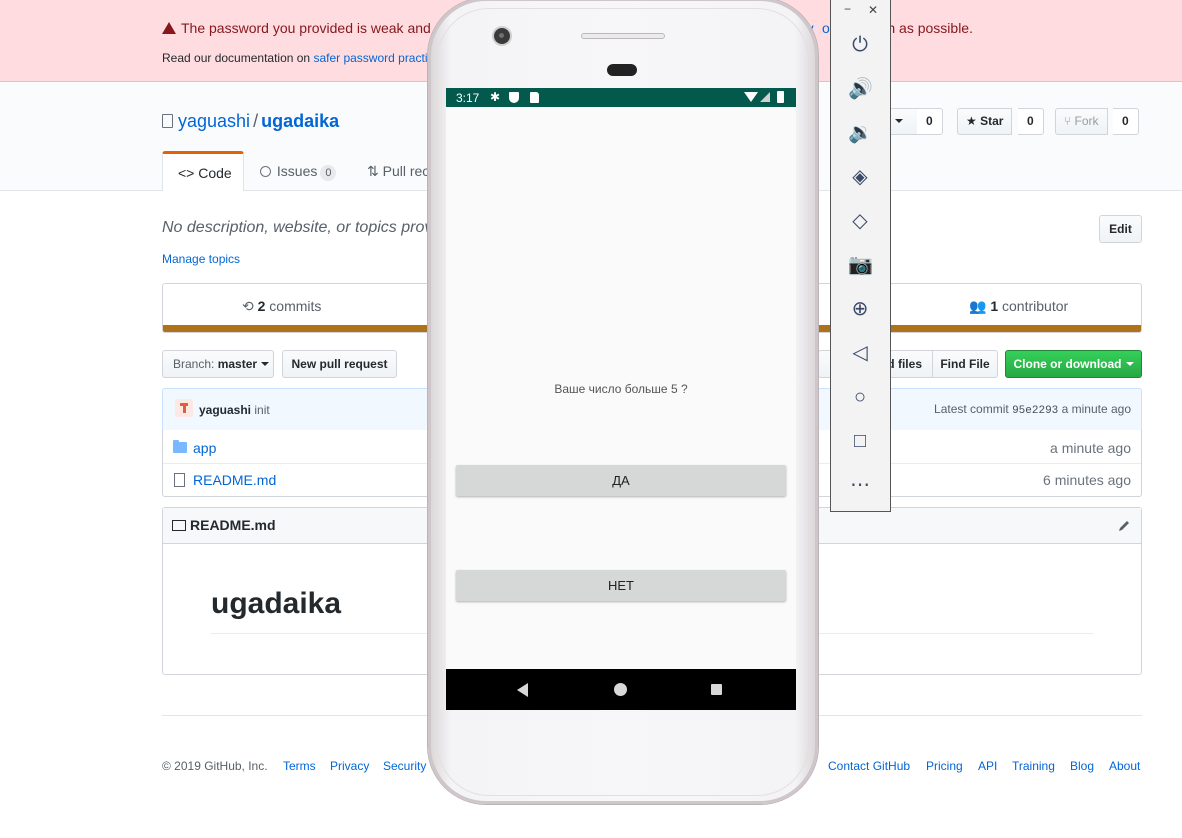 Image resolution: width=1182 pixels, height=838 pixels. I want to click on star-count: 0, so click(1031, 121).